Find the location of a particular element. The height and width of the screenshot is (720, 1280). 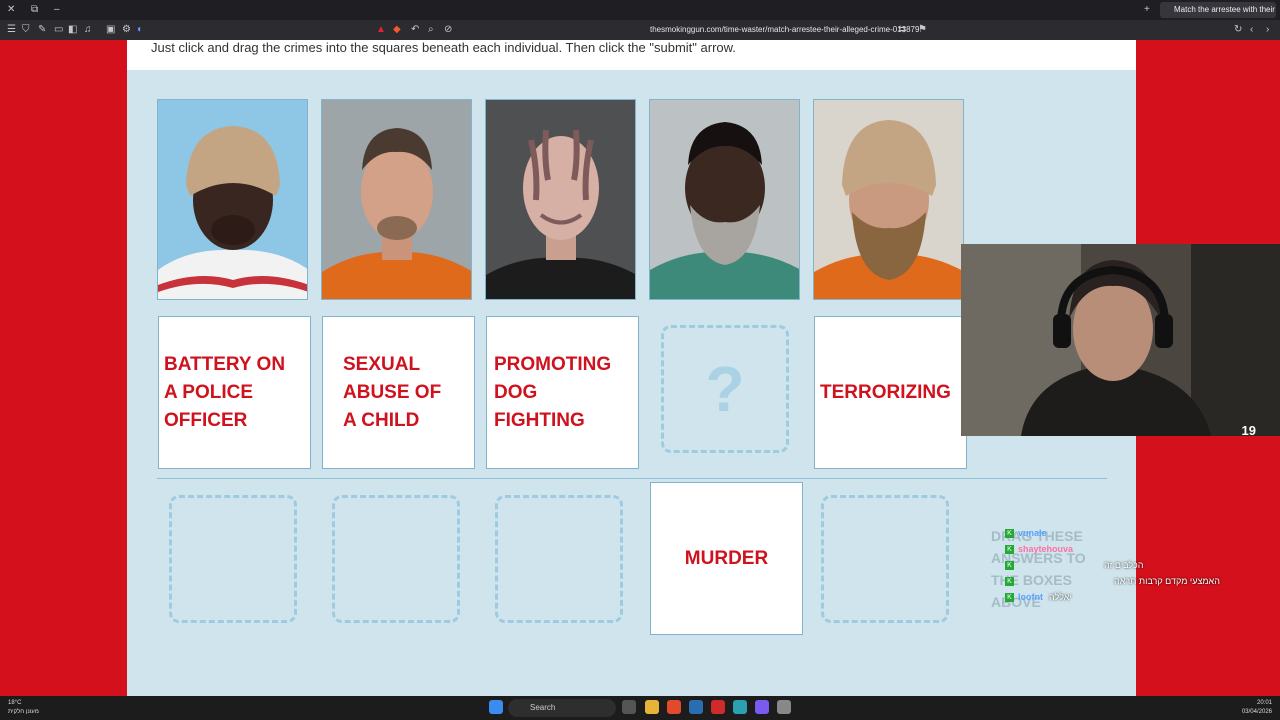

answer-card-murder: MURDER is located at coordinates (726, 558).